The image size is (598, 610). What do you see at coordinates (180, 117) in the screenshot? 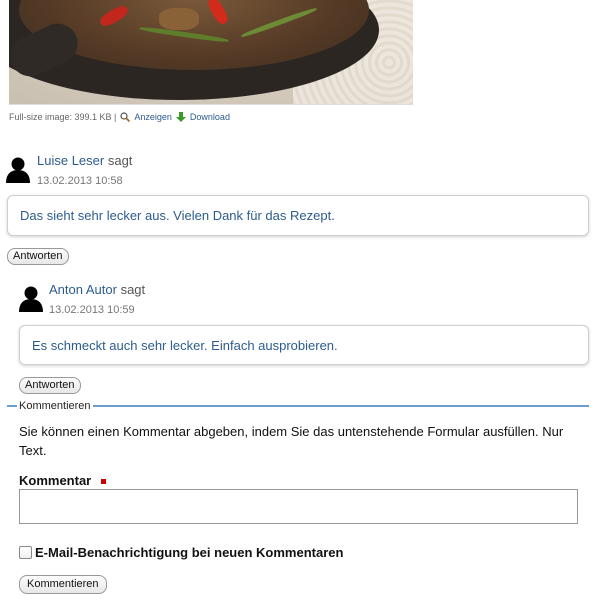
I see `download-arrow-icon` at bounding box center [180, 117].